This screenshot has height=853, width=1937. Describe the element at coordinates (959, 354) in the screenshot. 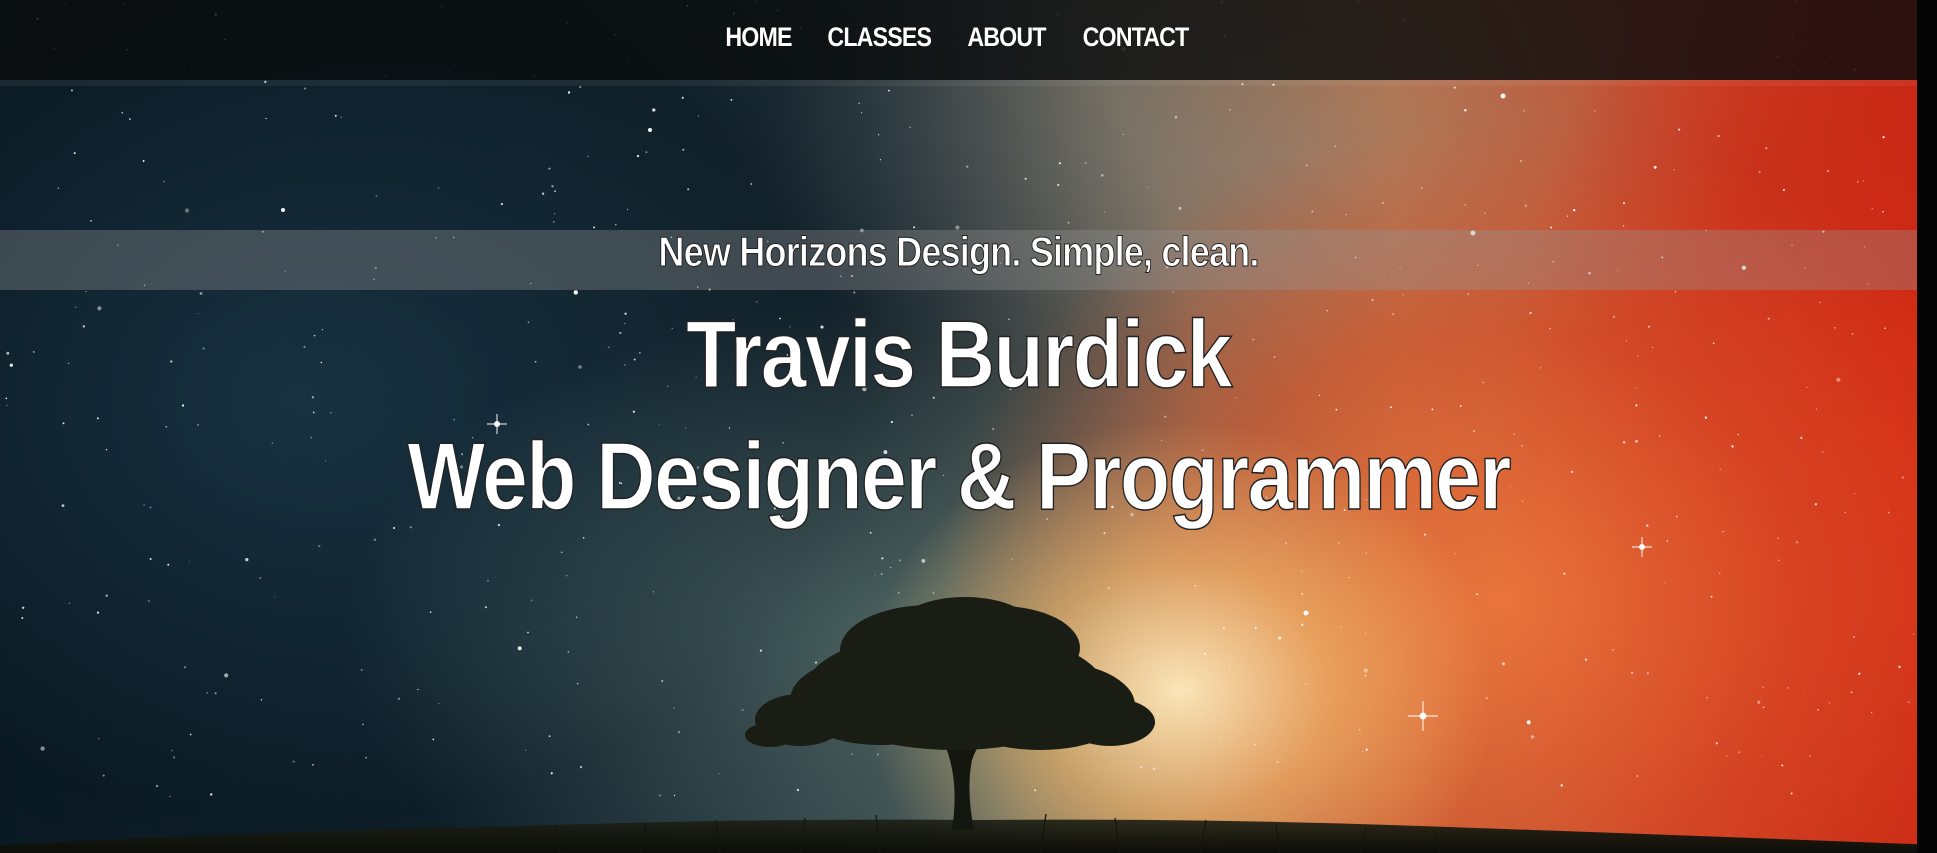

I see `hero-name: Travis Burdick` at that location.